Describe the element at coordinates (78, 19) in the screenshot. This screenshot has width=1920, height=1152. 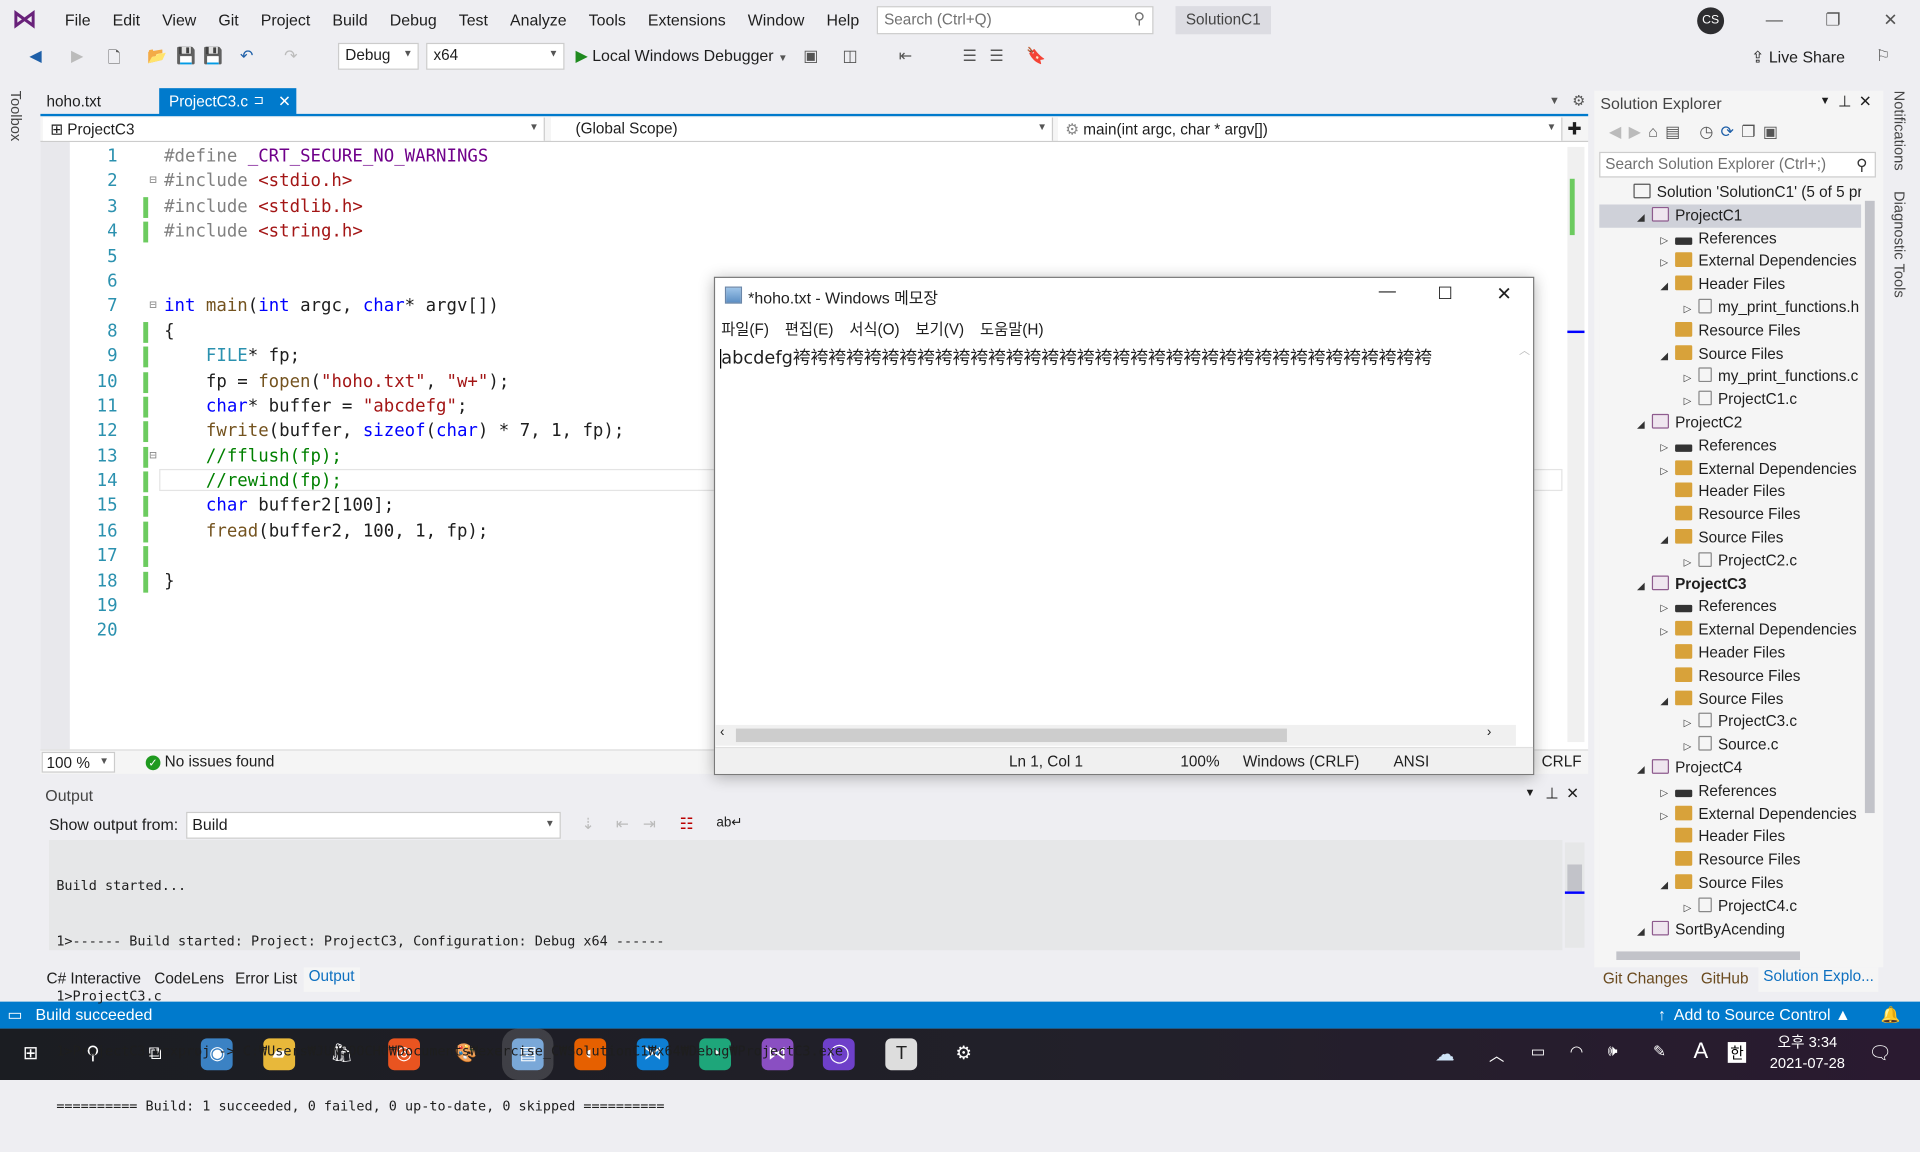
I see `menu-file: File` at that location.